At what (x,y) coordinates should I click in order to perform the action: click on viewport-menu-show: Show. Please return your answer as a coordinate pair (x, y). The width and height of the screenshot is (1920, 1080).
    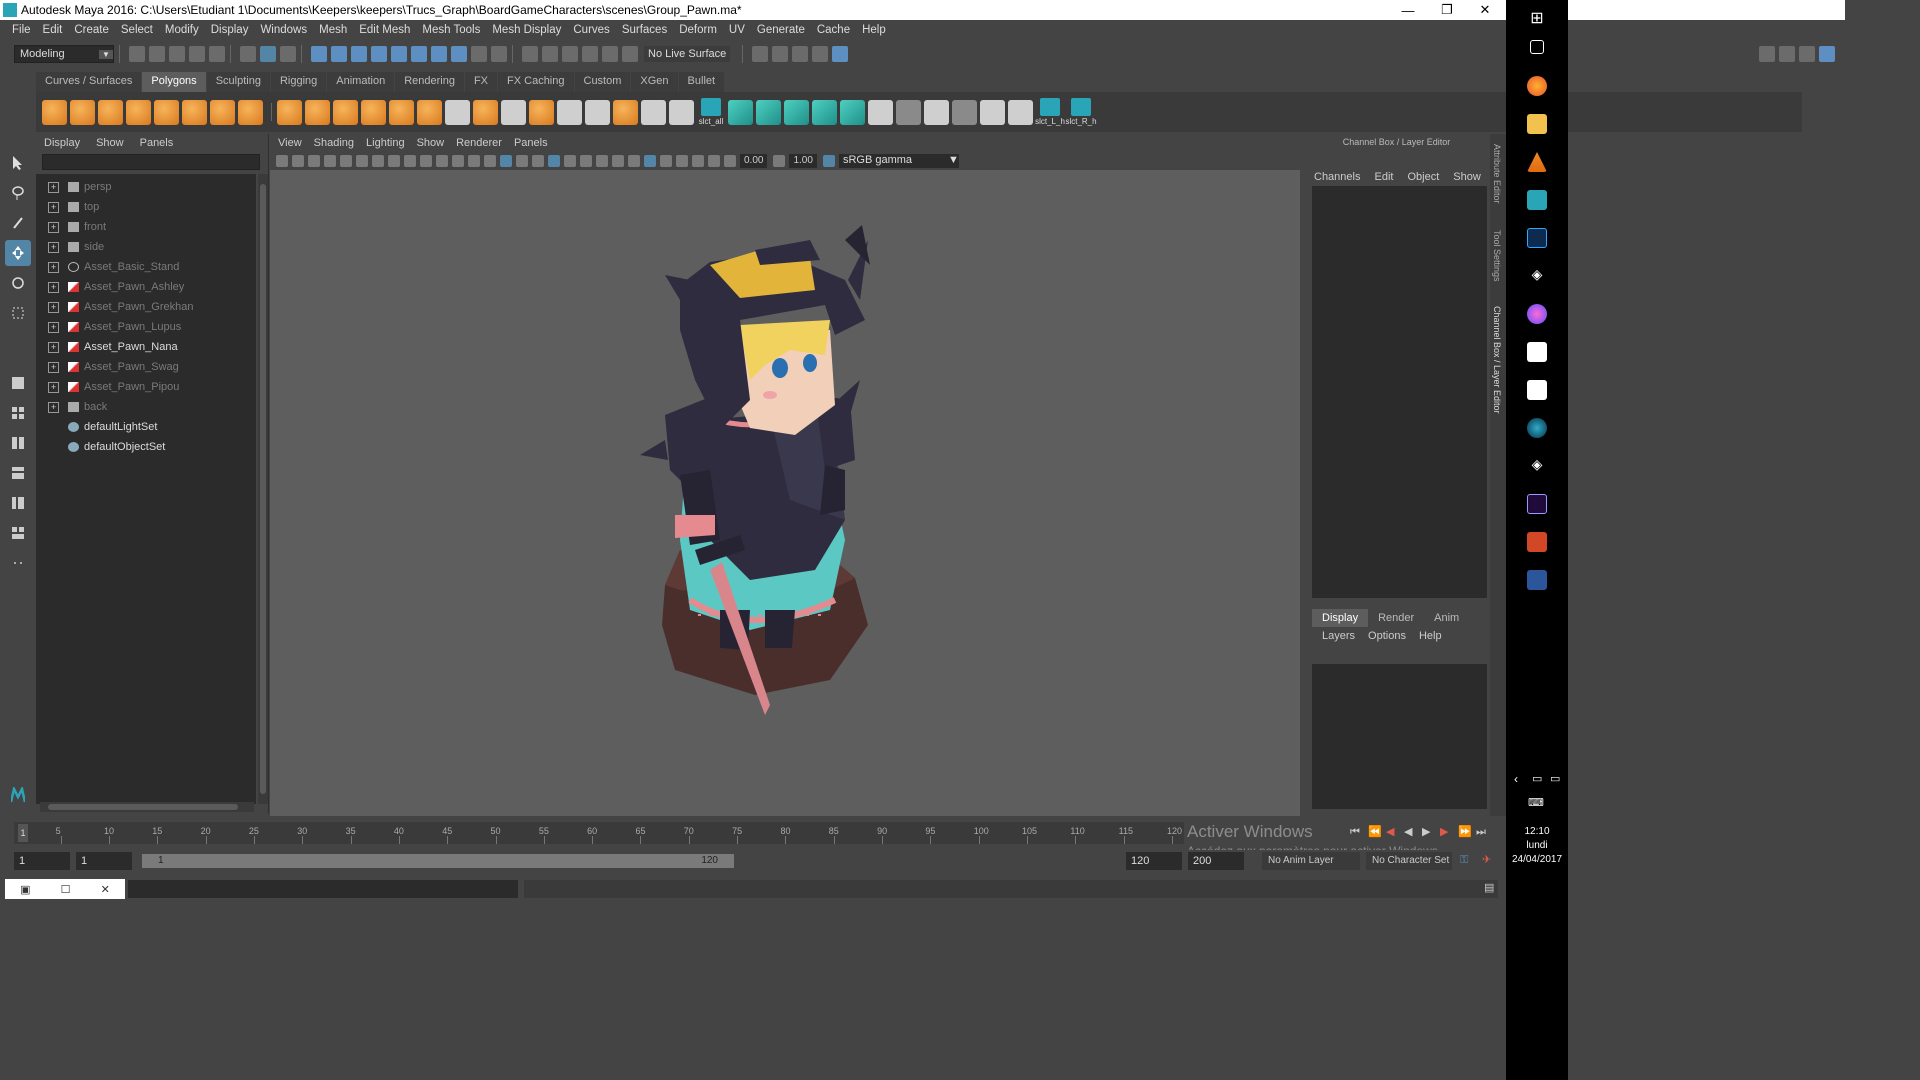
    Looking at the image, I should click on (431, 143).